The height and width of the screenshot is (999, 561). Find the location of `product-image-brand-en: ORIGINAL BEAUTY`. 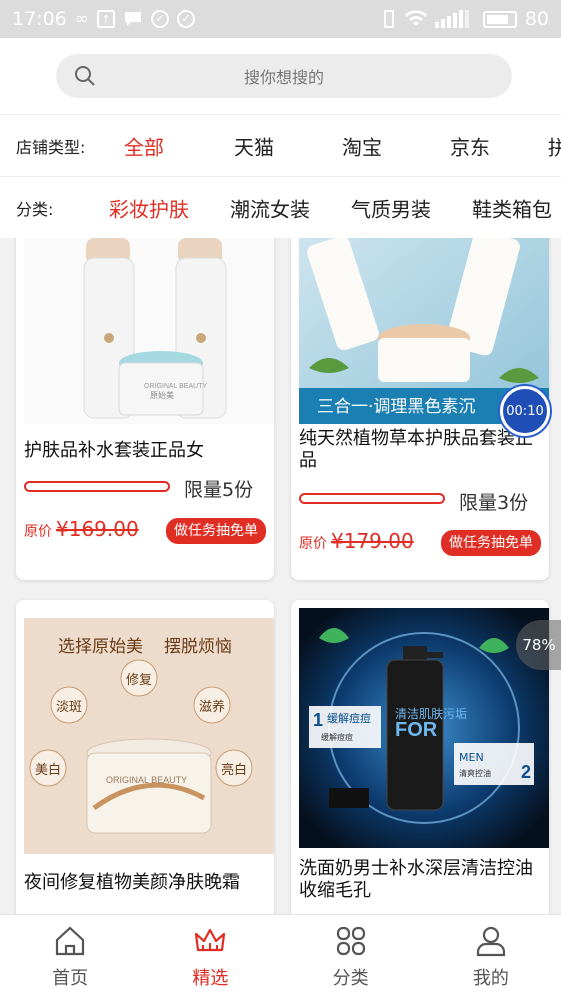

product-image-brand-en: ORIGINAL BEAUTY is located at coordinates (175, 386).